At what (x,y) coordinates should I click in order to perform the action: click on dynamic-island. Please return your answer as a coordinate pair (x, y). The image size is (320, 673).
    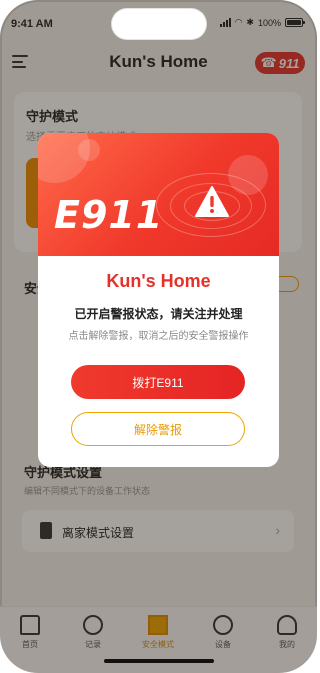
    Looking at the image, I should click on (159, 24).